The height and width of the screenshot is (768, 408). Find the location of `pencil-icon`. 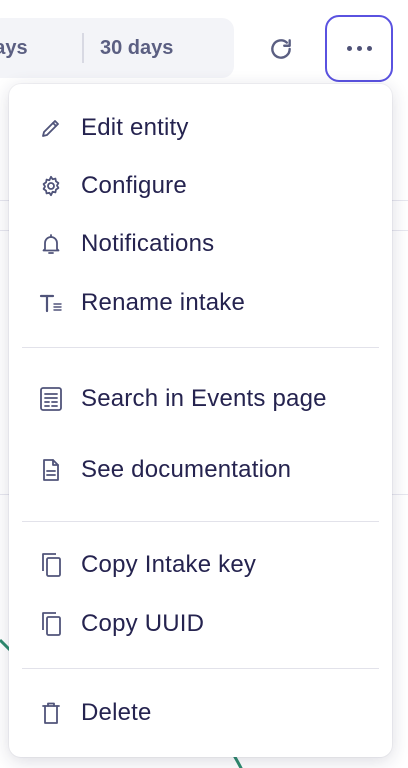

pencil-icon is located at coordinates (51, 128).